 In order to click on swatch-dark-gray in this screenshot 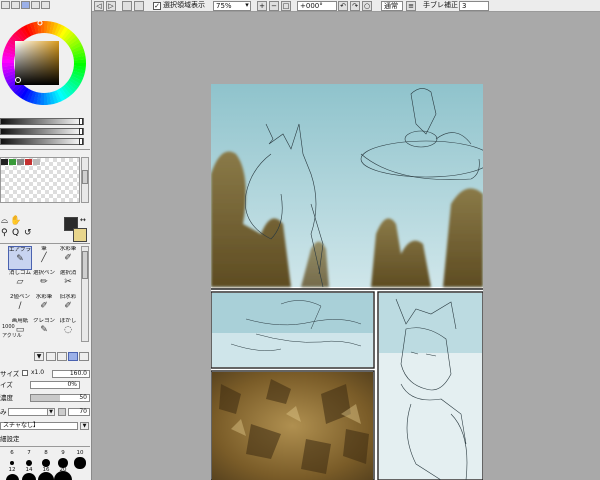, I will do `click(4, 162)`.